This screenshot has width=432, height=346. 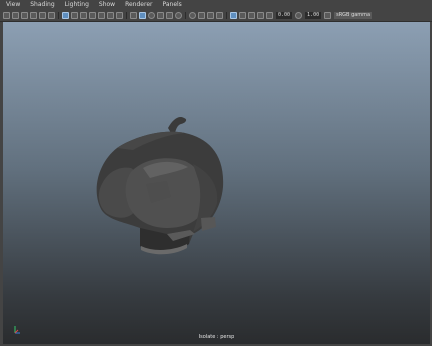 What do you see at coordinates (92, 15) in the screenshot?
I see `gate-mask-icon` at bounding box center [92, 15].